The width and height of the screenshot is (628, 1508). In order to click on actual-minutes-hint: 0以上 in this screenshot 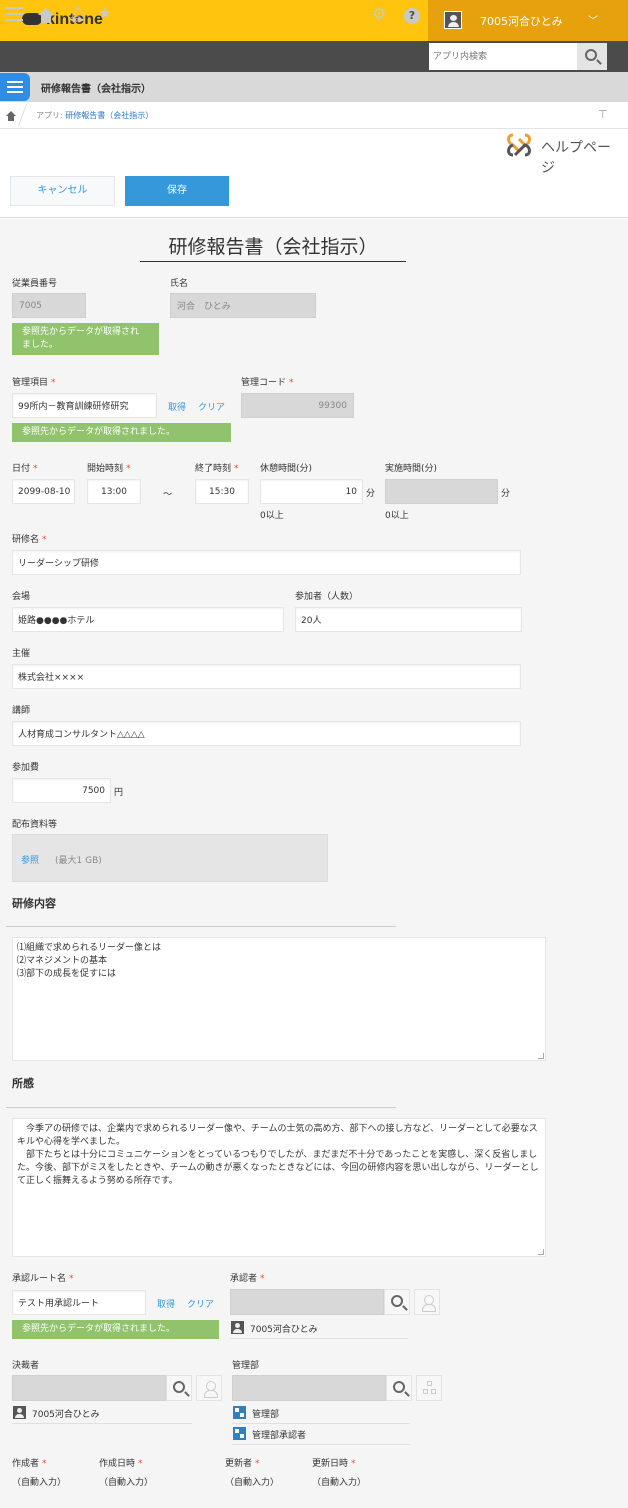, I will do `click(397, 516)`.